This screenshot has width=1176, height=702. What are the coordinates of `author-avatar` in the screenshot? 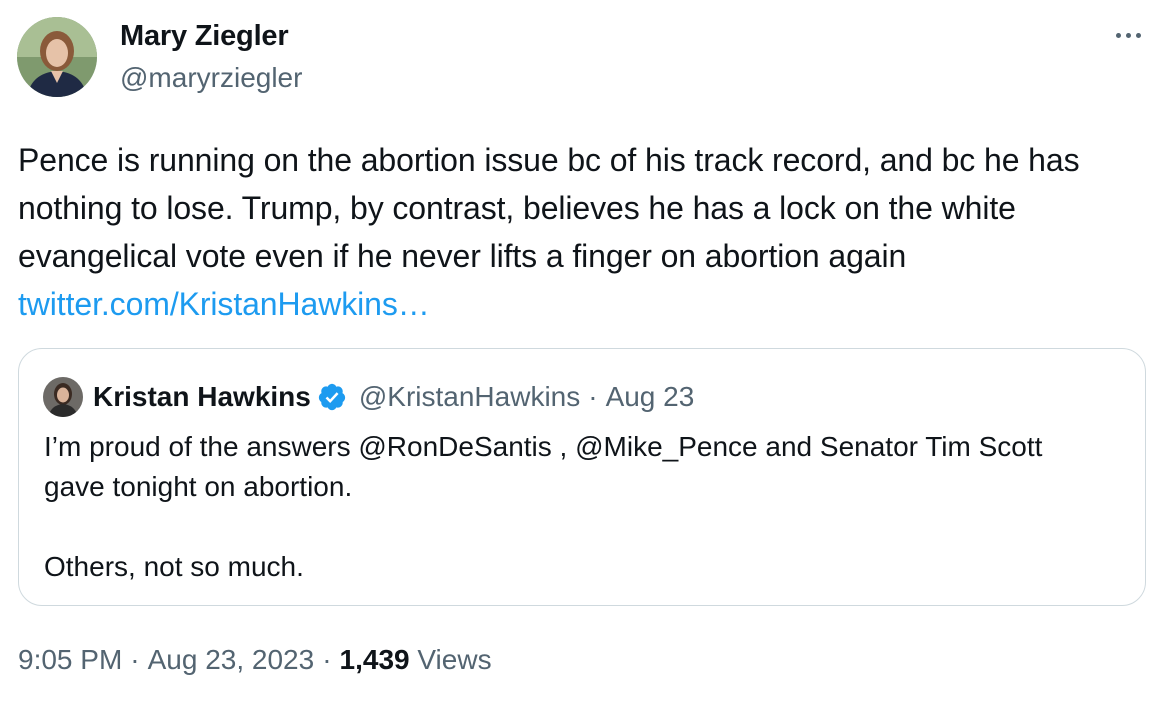 It's located at (57, 57).